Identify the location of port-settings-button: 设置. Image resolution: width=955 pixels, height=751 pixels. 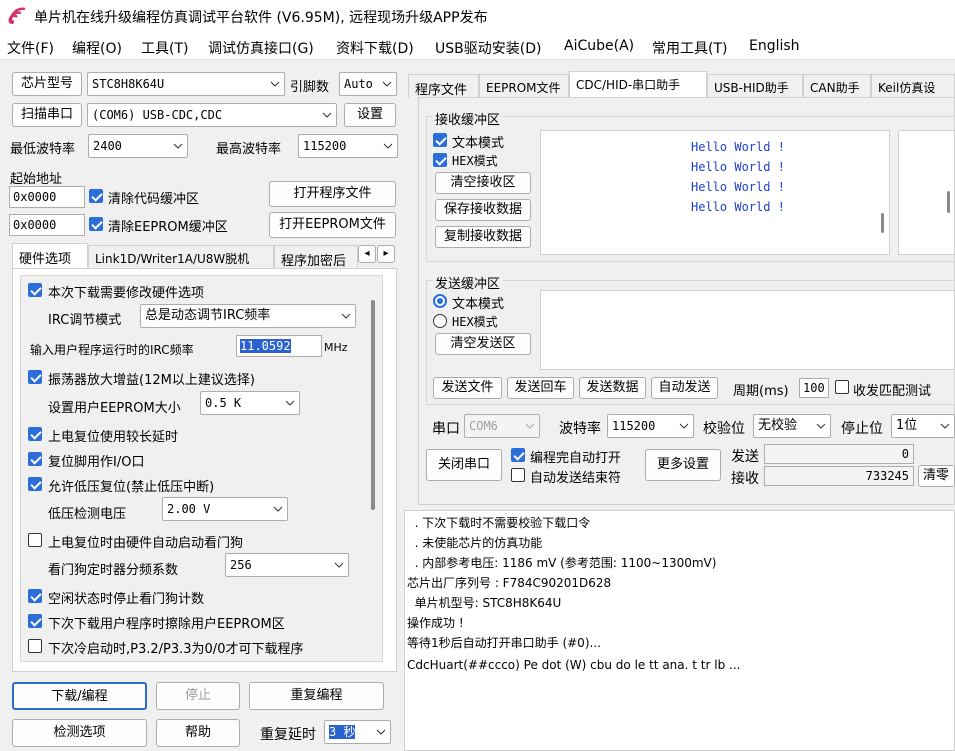
(370, 115).